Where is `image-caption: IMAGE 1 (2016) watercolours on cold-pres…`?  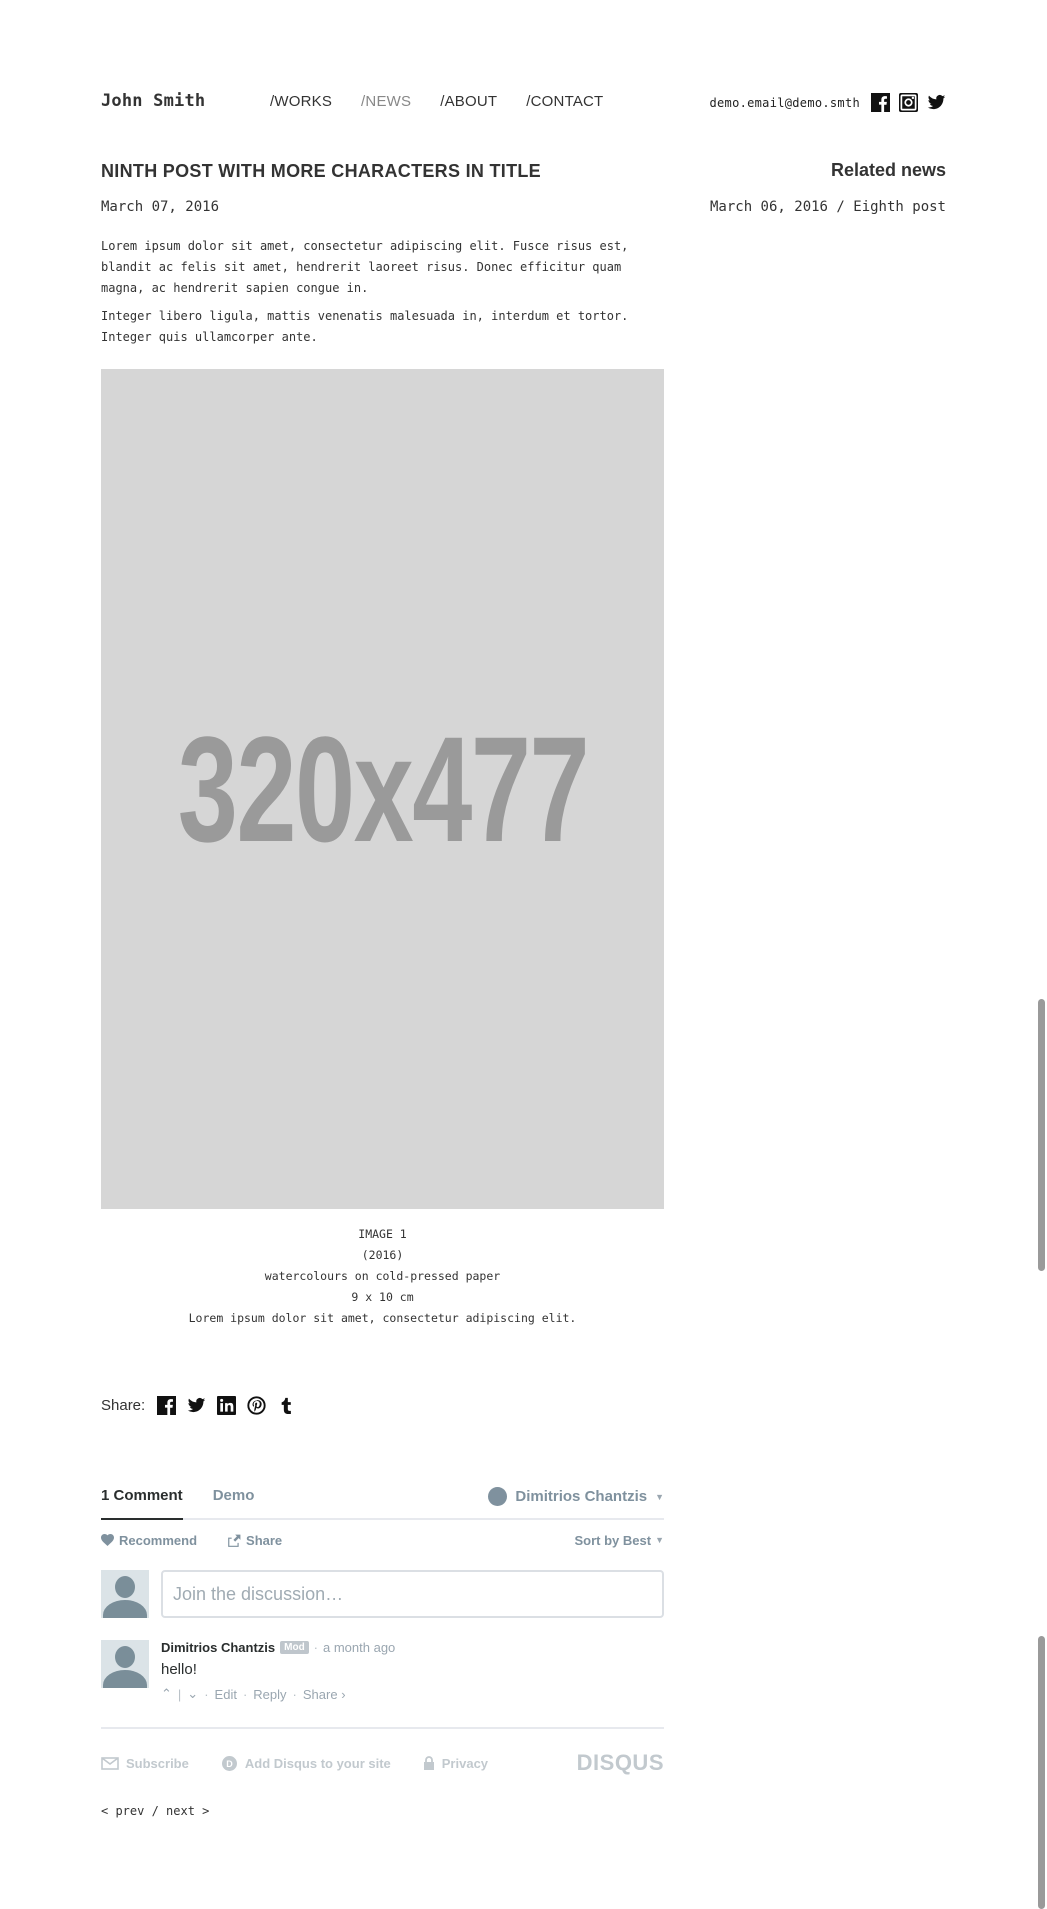 image-caption: IMAGE 1 (2016) watercolours on cold-pres… is located at coordinates (382, 1276).